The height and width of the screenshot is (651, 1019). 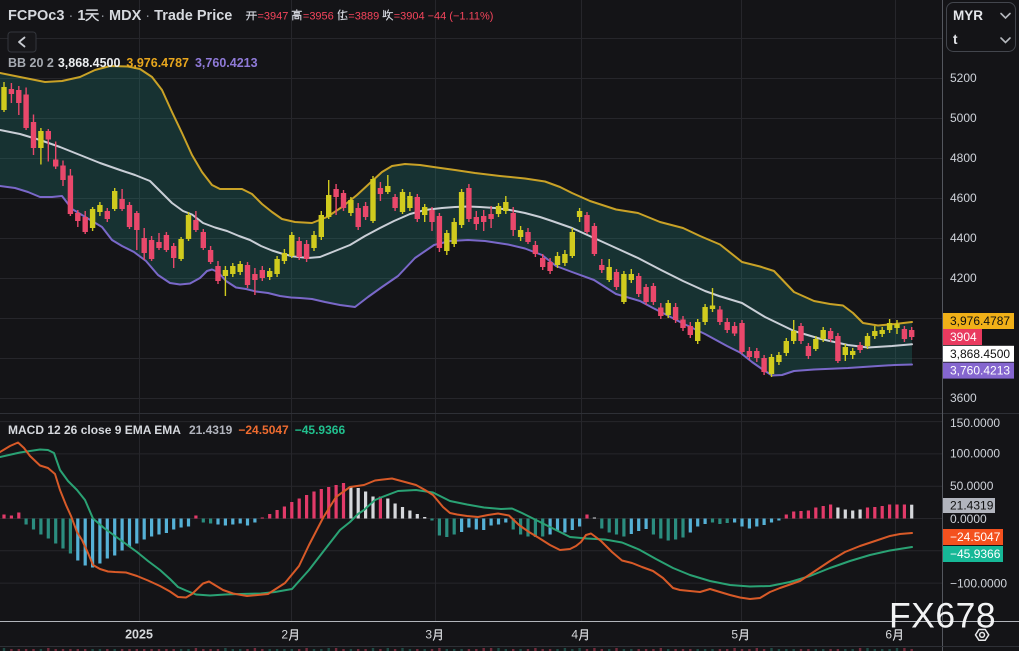 I want to click on svg-text: 3,976.4787, so click(x=980, y=321).